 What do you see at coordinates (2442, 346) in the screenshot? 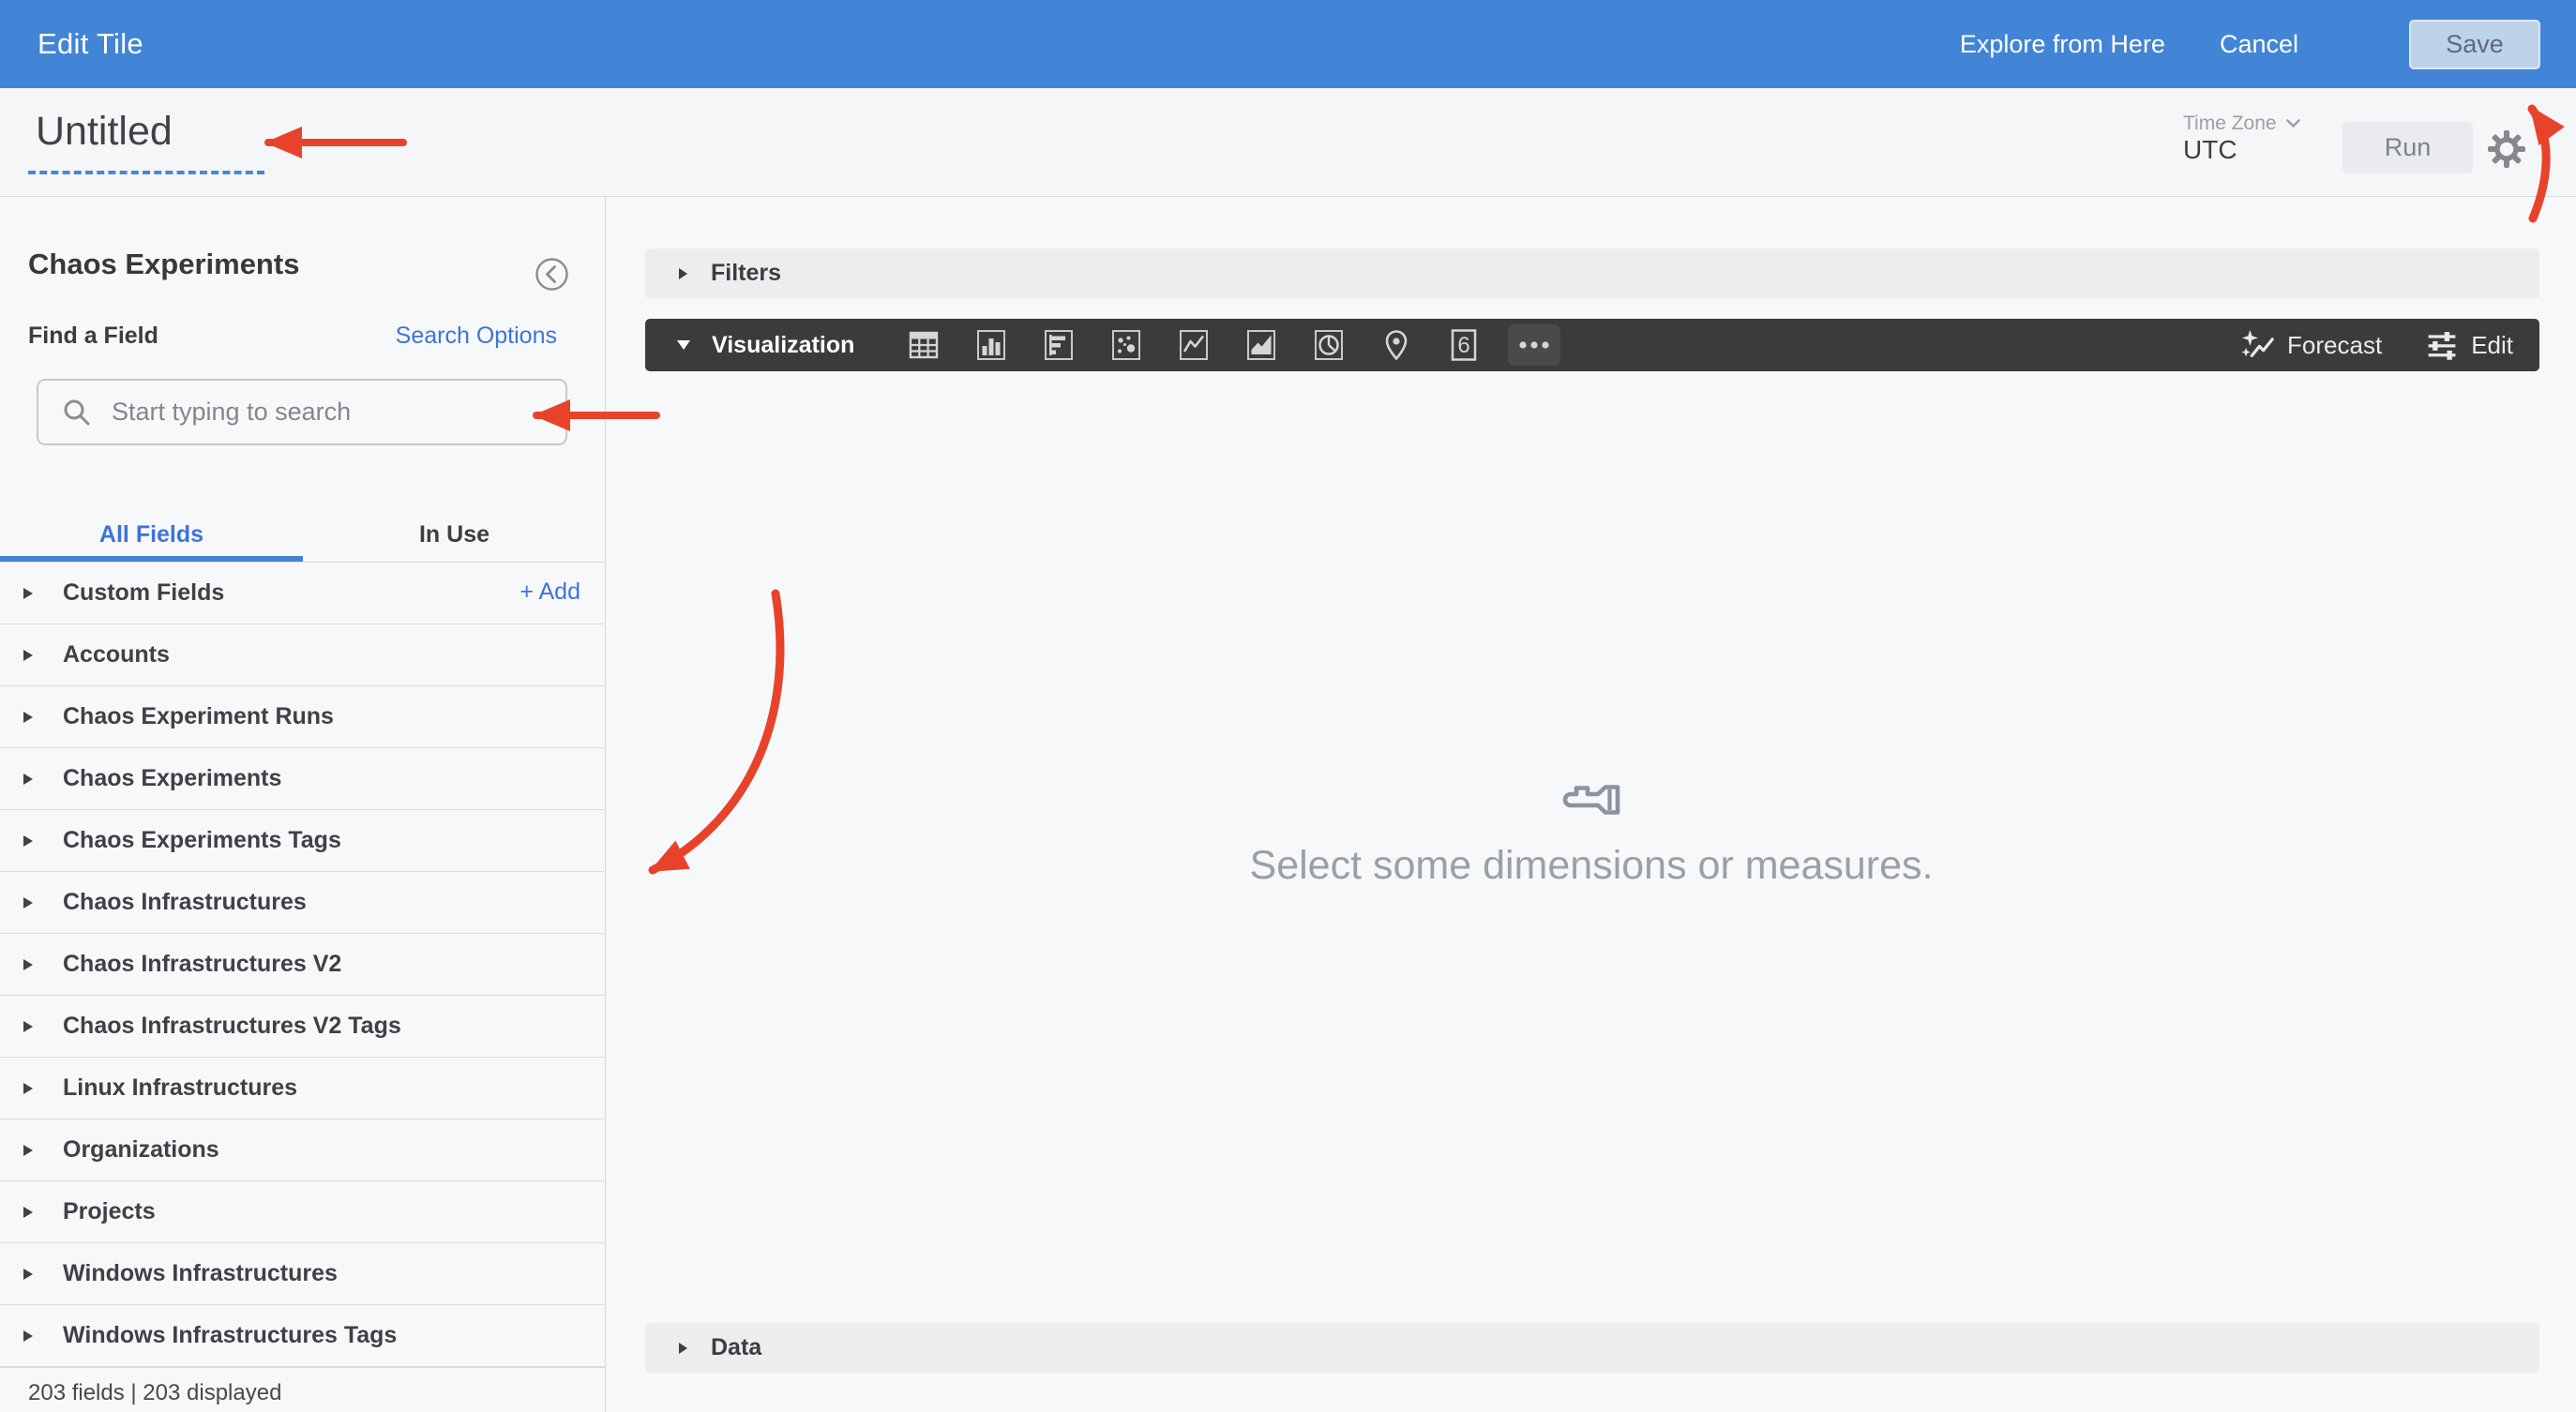
I see `sliders-icon` at bounding box center [2442, 346].